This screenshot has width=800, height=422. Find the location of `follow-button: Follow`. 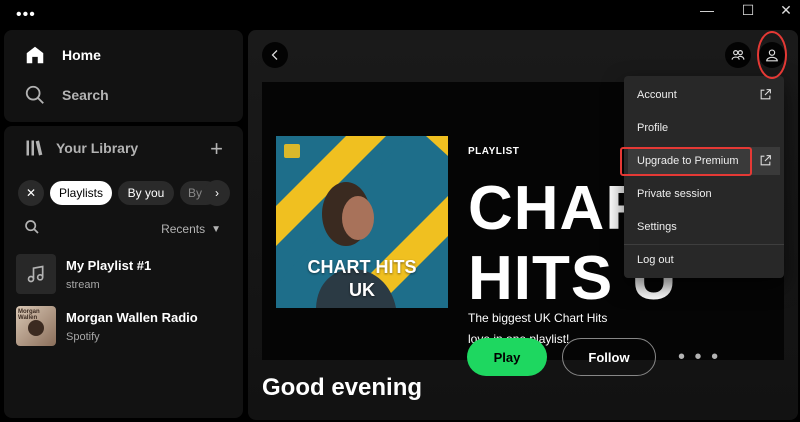

follow-button: Follow is located at coordinates (609, 357).